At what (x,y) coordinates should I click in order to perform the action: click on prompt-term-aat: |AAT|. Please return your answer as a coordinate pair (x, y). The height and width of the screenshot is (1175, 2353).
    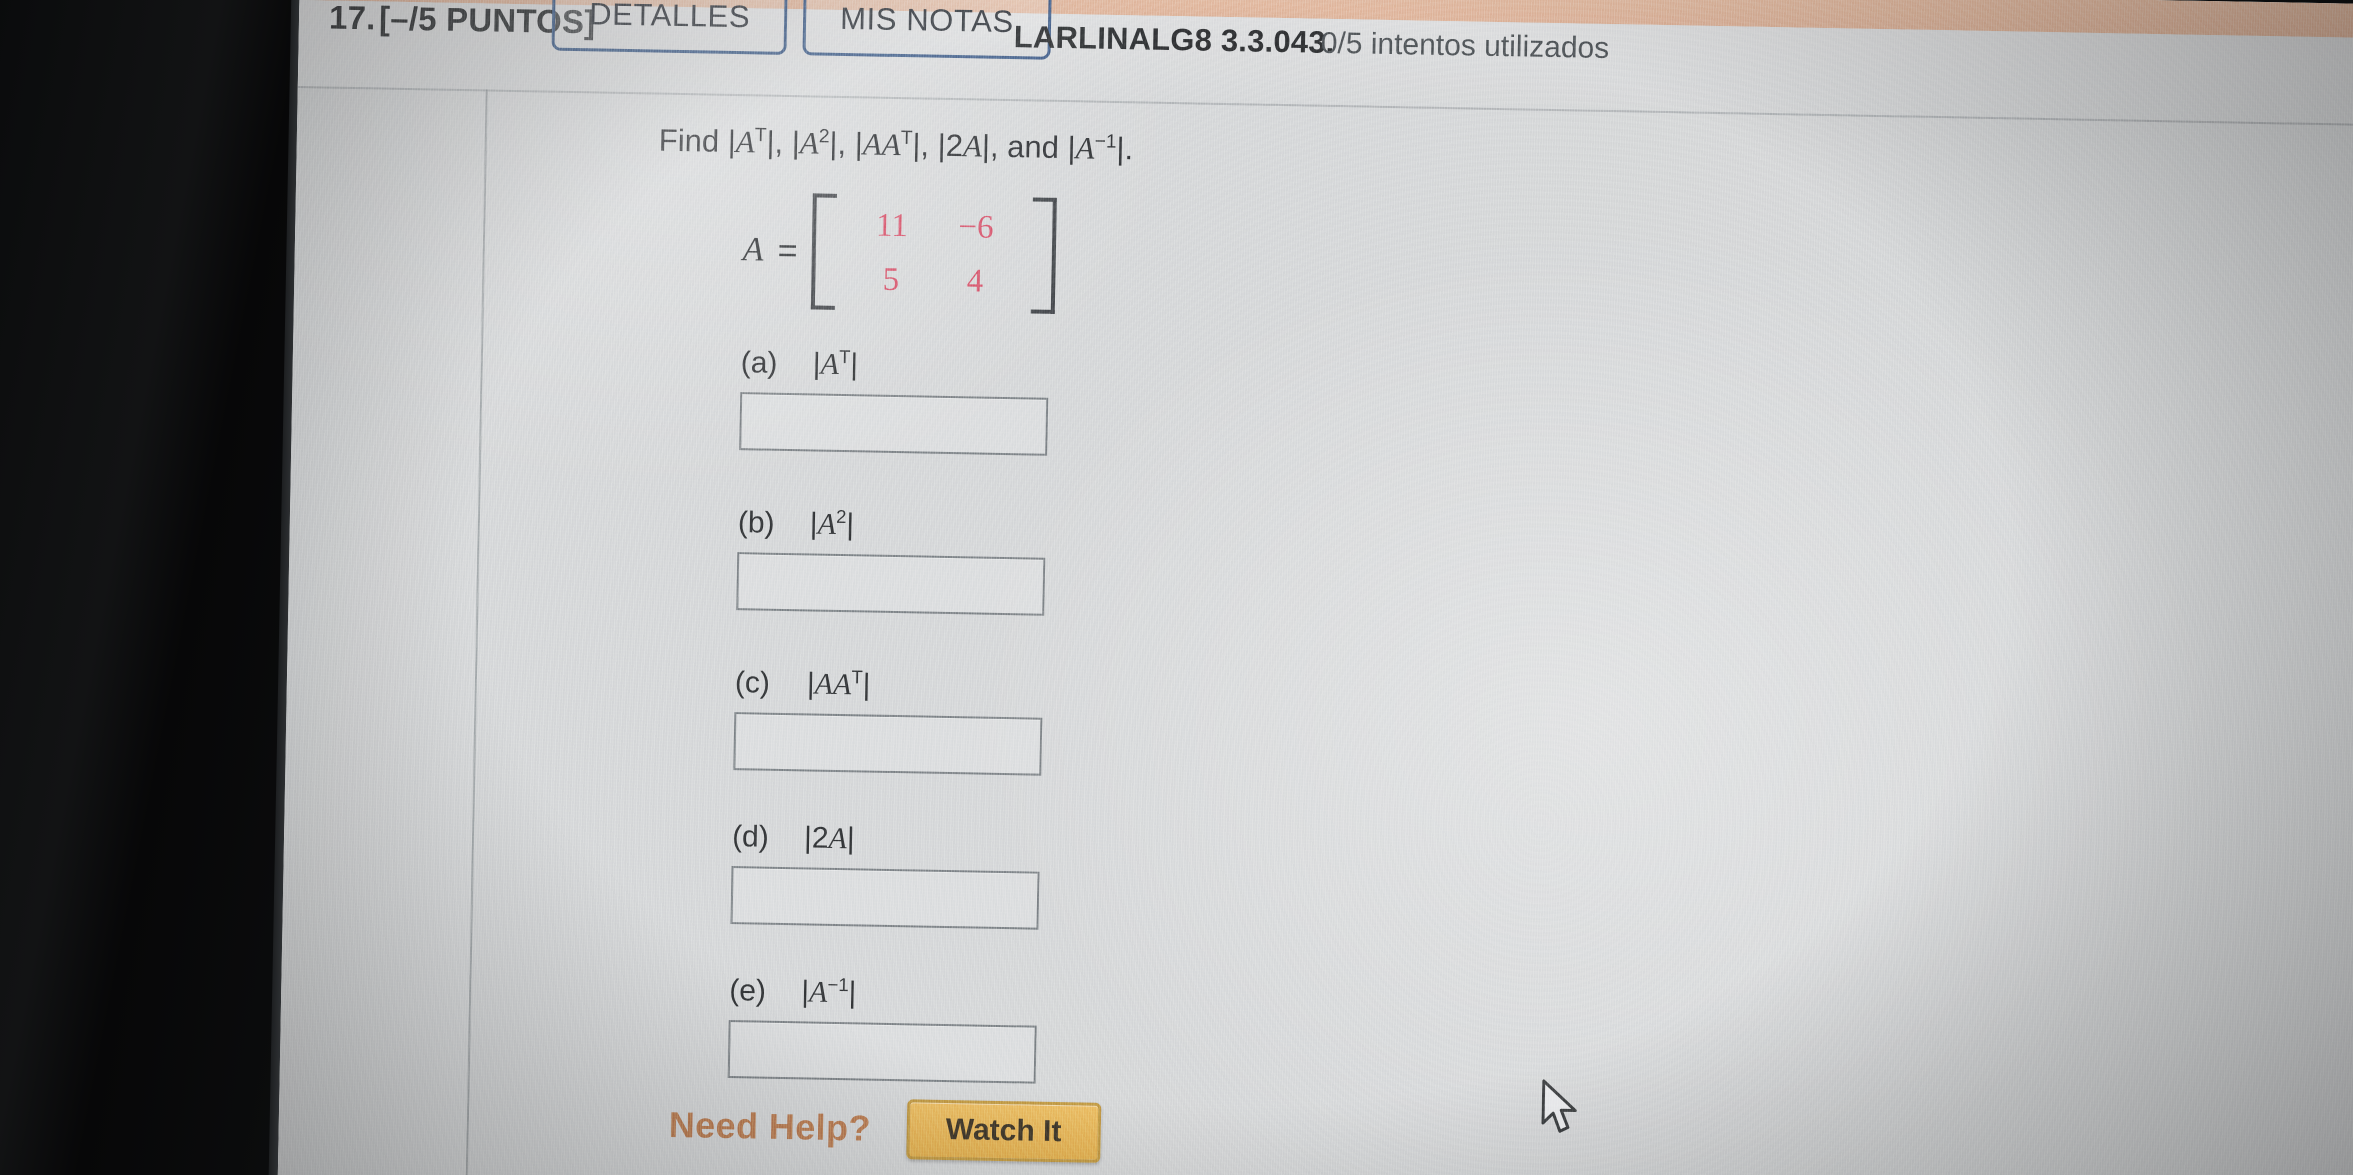
    Looking at the image, I should click on (887, 144).